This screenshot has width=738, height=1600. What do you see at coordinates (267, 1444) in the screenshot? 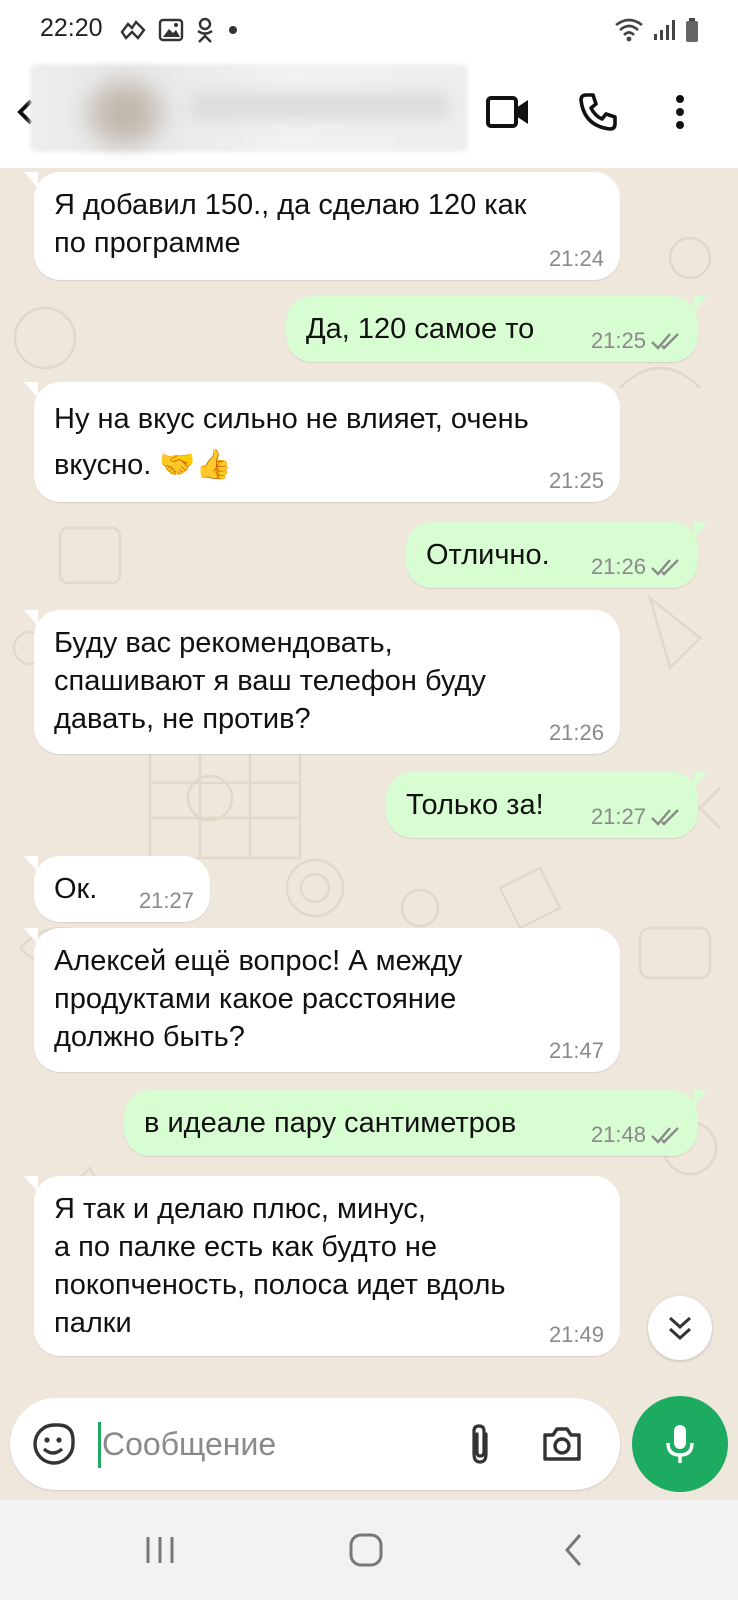
I see `message-input` at bounding box center [267, 1444].